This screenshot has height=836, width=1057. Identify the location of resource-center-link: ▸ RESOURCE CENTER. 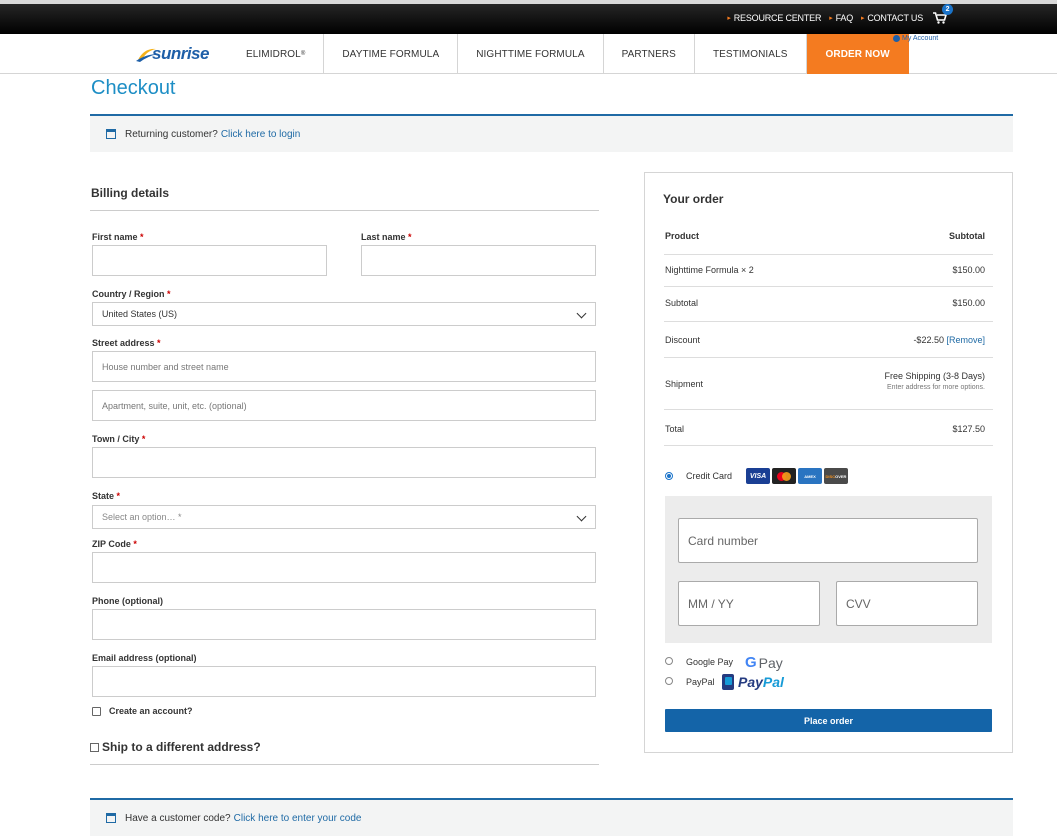
(774, 18).